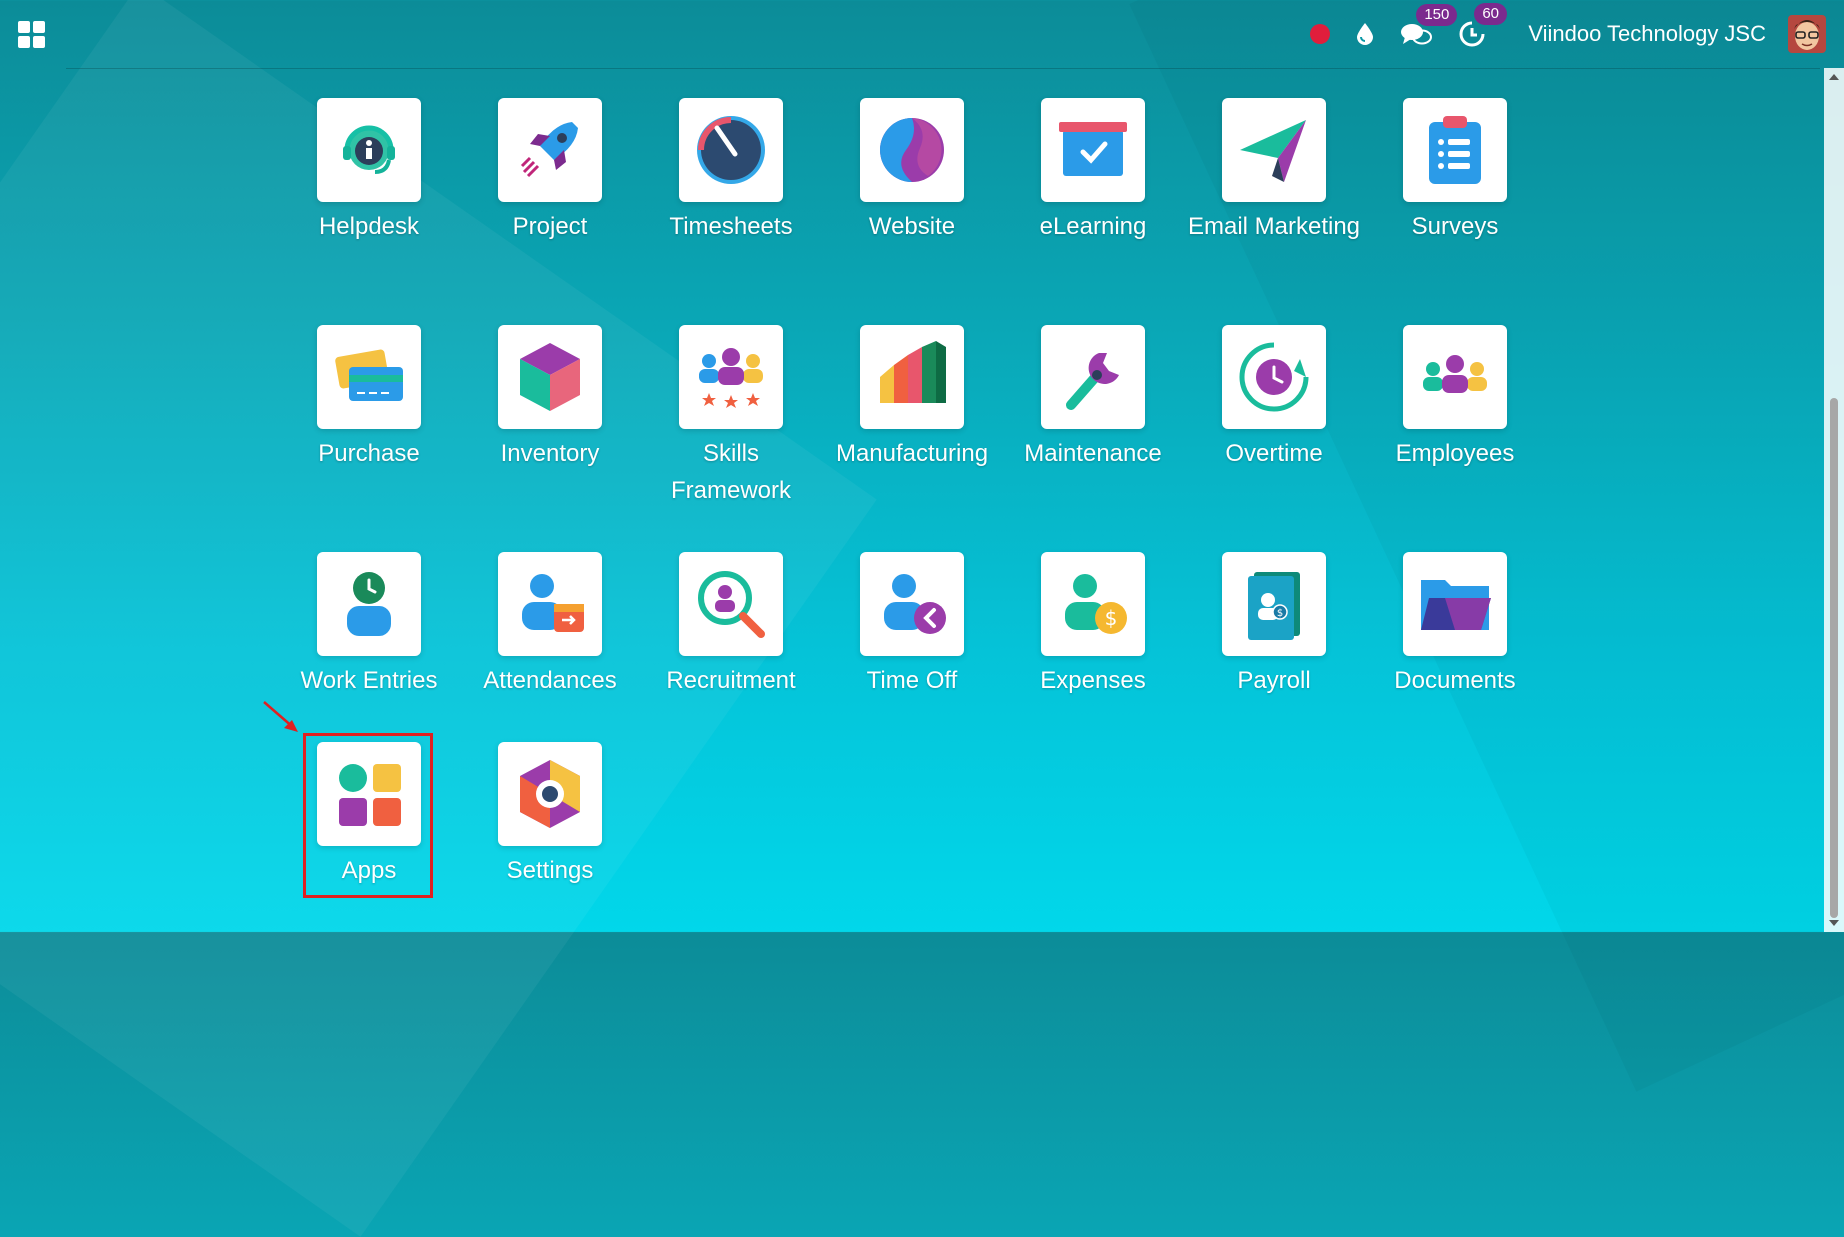 This screenshot has width=1844, height=1237. I want to click on app-tile-documents: Documents, so click(1455, 625).